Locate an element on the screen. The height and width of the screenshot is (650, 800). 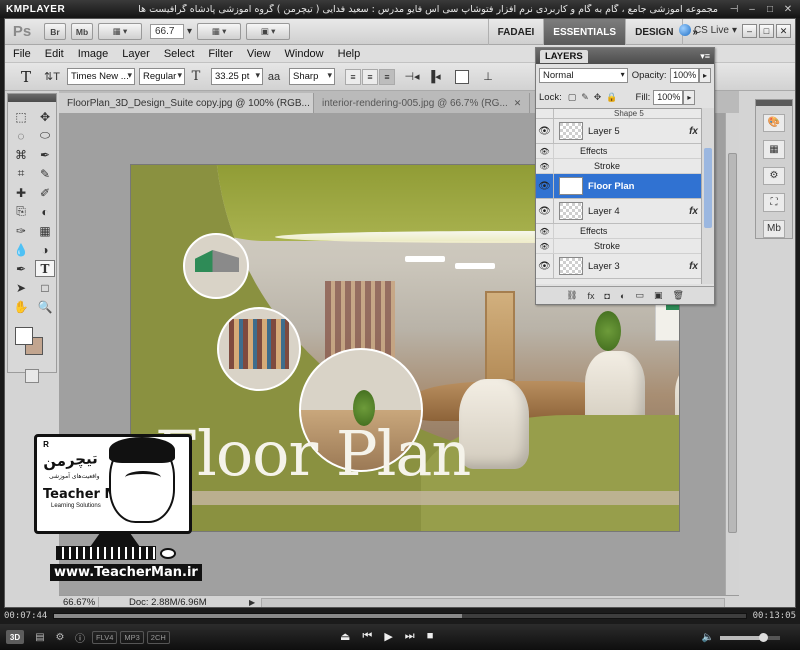
tool-preset-picker: T is located at coordinates (26, 77).